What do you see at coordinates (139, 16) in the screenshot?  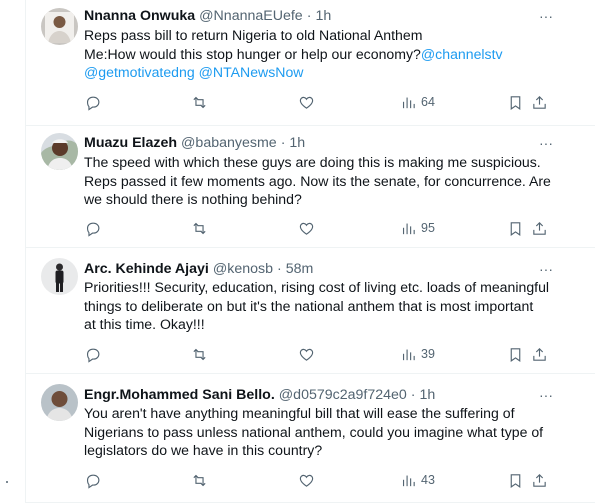 I see `author-name: Nnanna Onwuka` at bounding box center [139, 16].